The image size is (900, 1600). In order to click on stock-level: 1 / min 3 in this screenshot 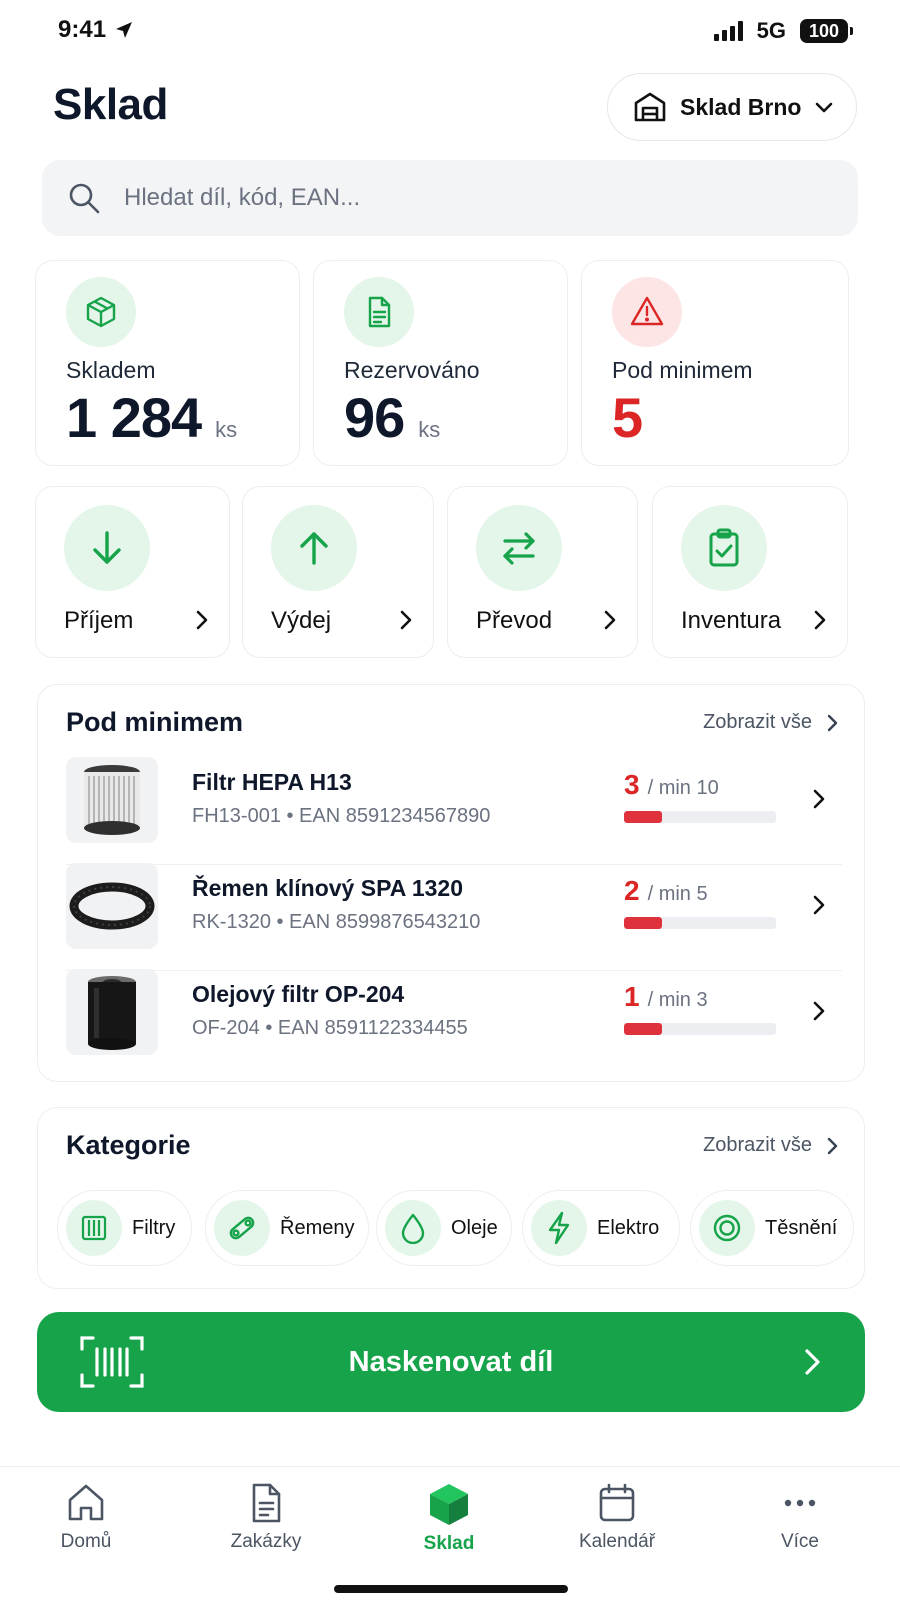, I will do `click(666, 997)`.